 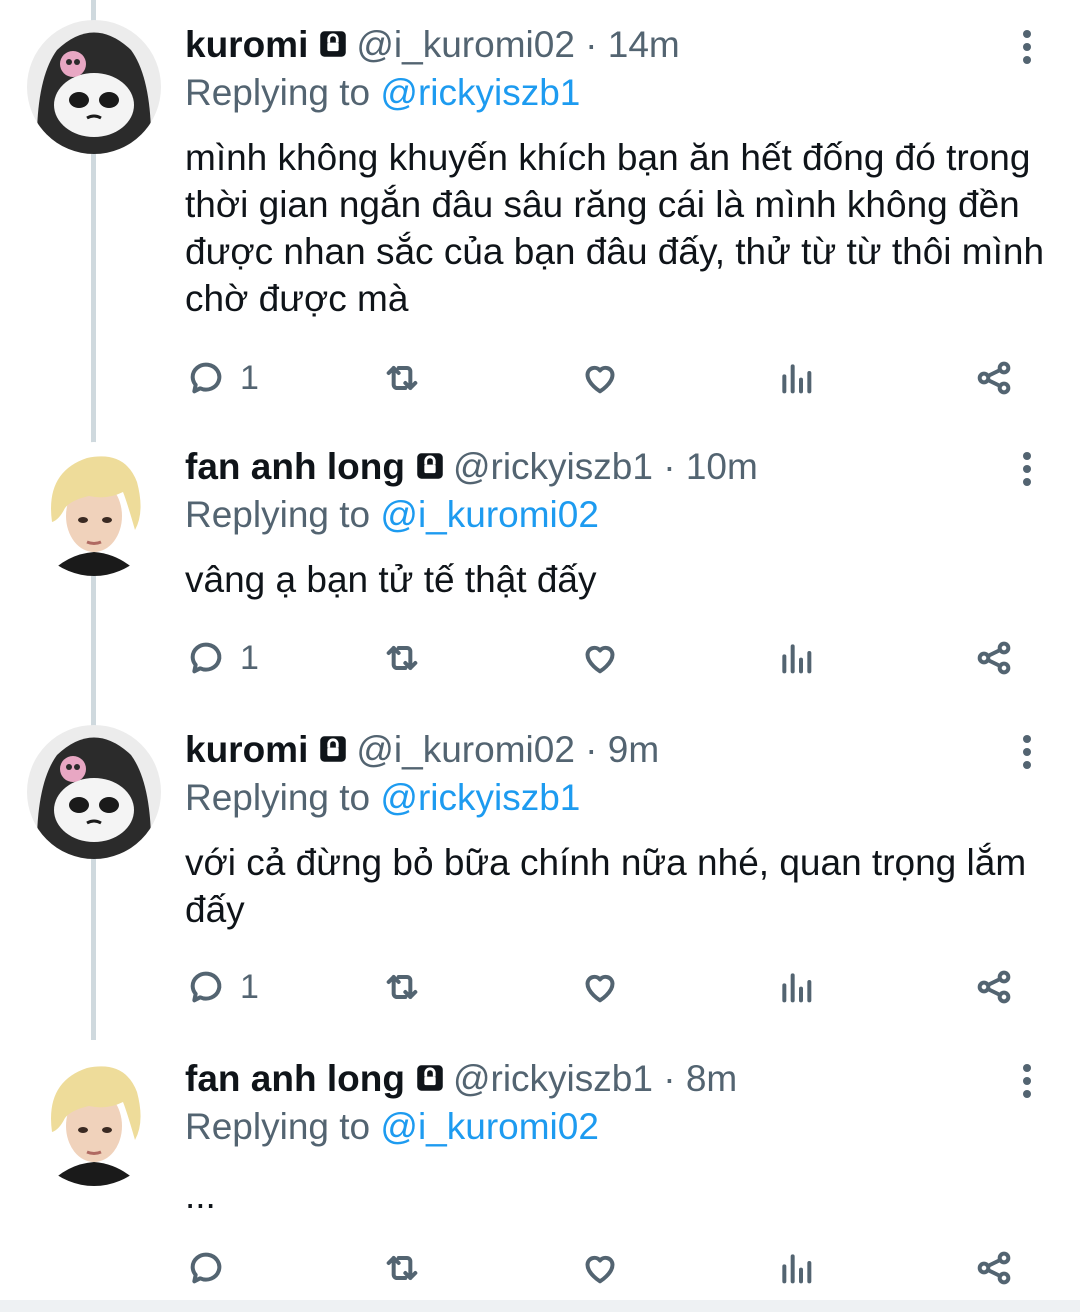 I want to click on tweet-header: fan anh long @rickyiszb1 · 8m, so click(x=461, y=1081).